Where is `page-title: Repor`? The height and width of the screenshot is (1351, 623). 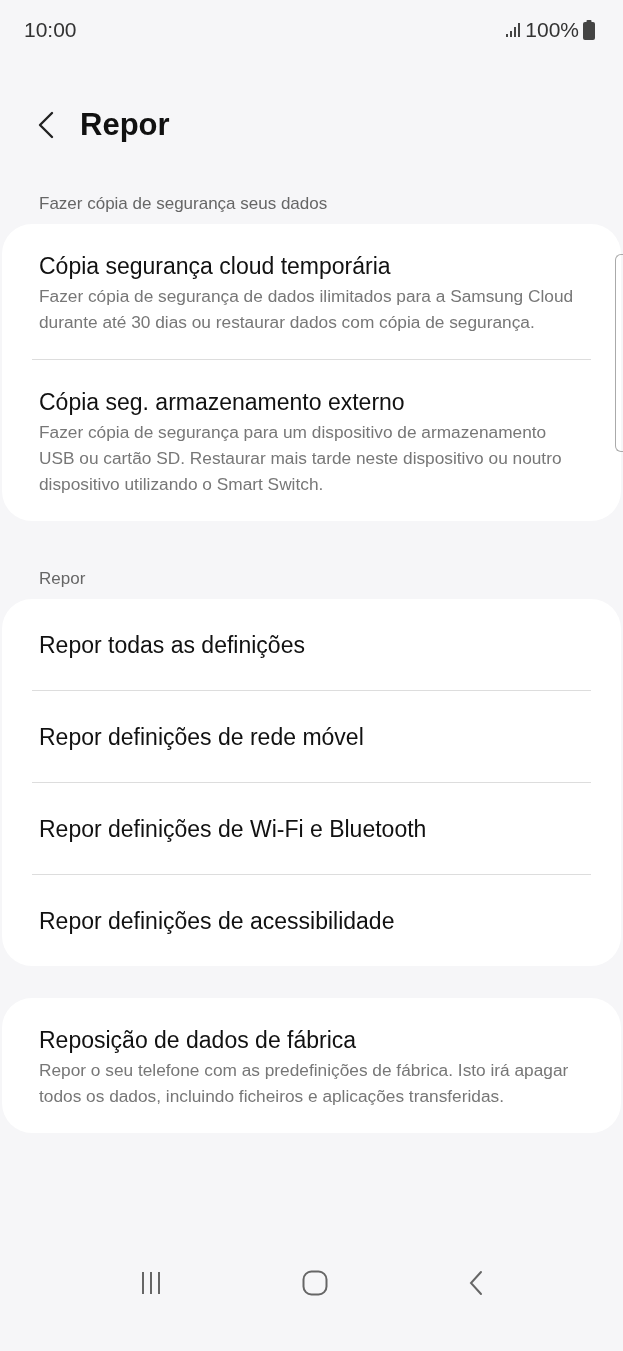
page-title: Repor is located at coordinates (125, 125).